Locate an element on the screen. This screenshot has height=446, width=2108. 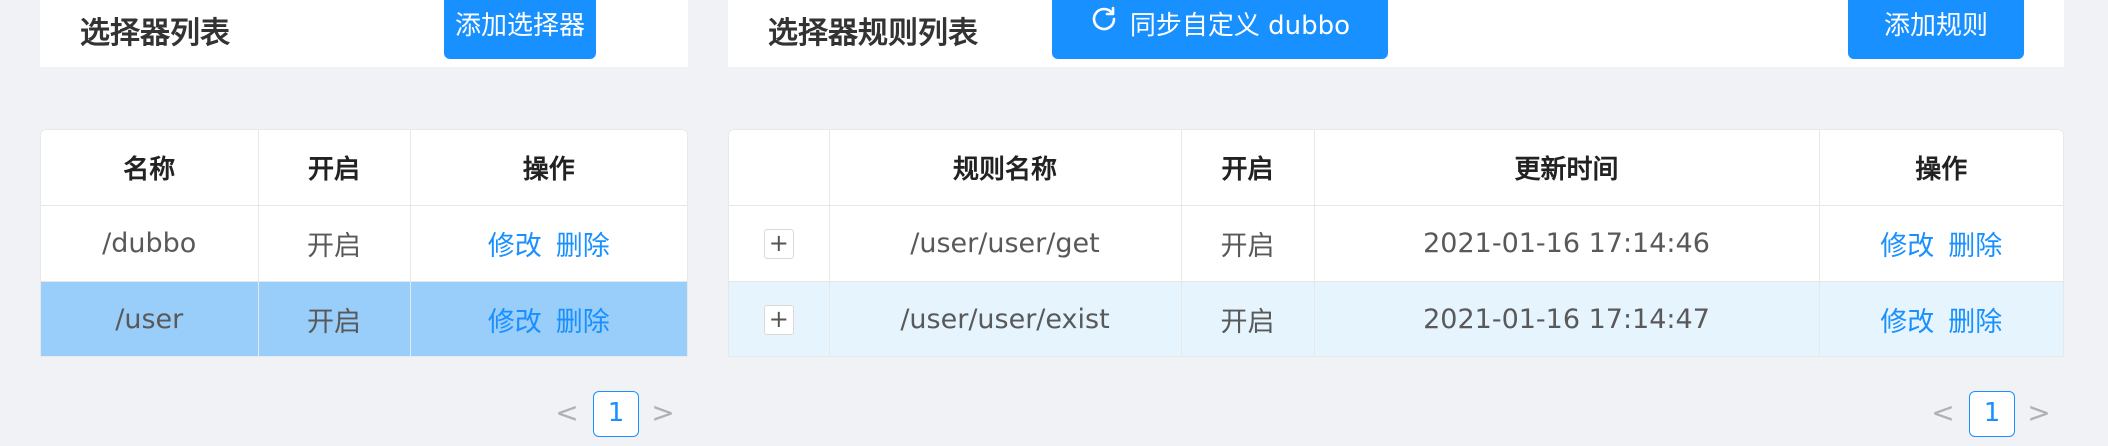
rule-list-title: 选择器规则列表 is located at coordinates (873, 33).